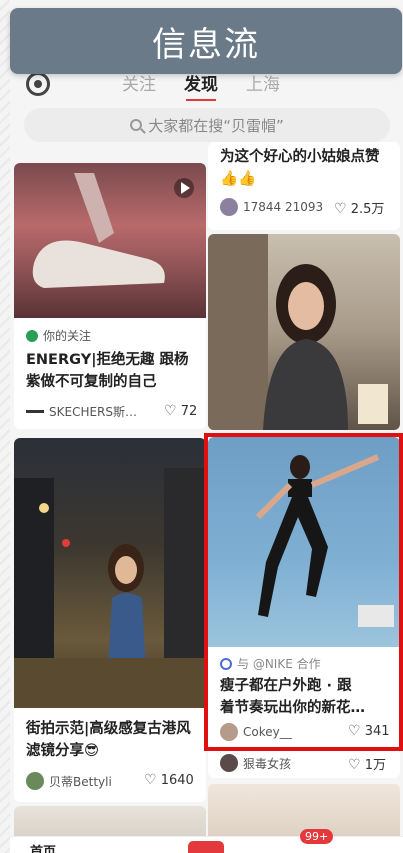  I want to click on like-count: ♡ 341, so click(369, 731).